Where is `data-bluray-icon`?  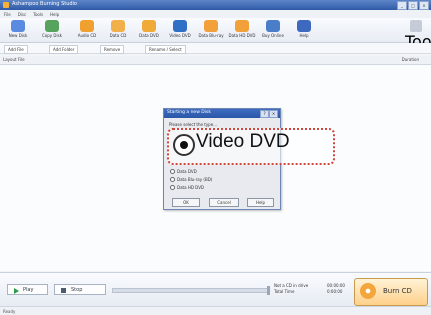
data-bluray-icon is located at coordinates (211, 26).